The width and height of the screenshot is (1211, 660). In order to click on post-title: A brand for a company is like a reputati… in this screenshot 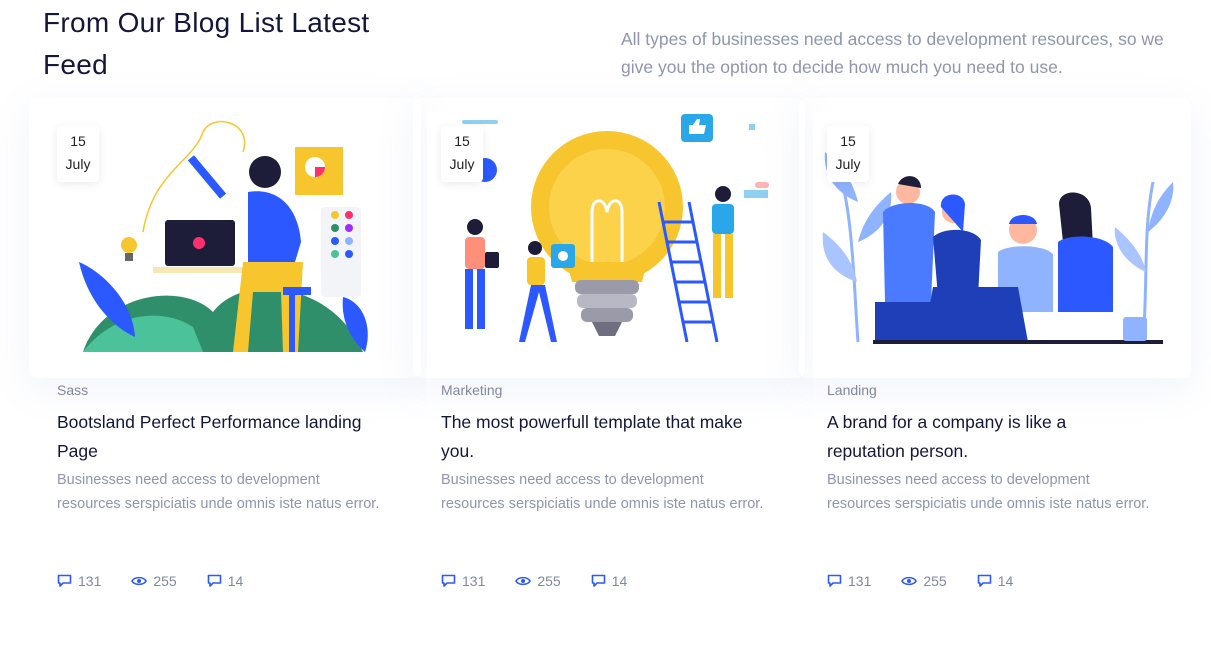, I will do `click(987, 436)`.